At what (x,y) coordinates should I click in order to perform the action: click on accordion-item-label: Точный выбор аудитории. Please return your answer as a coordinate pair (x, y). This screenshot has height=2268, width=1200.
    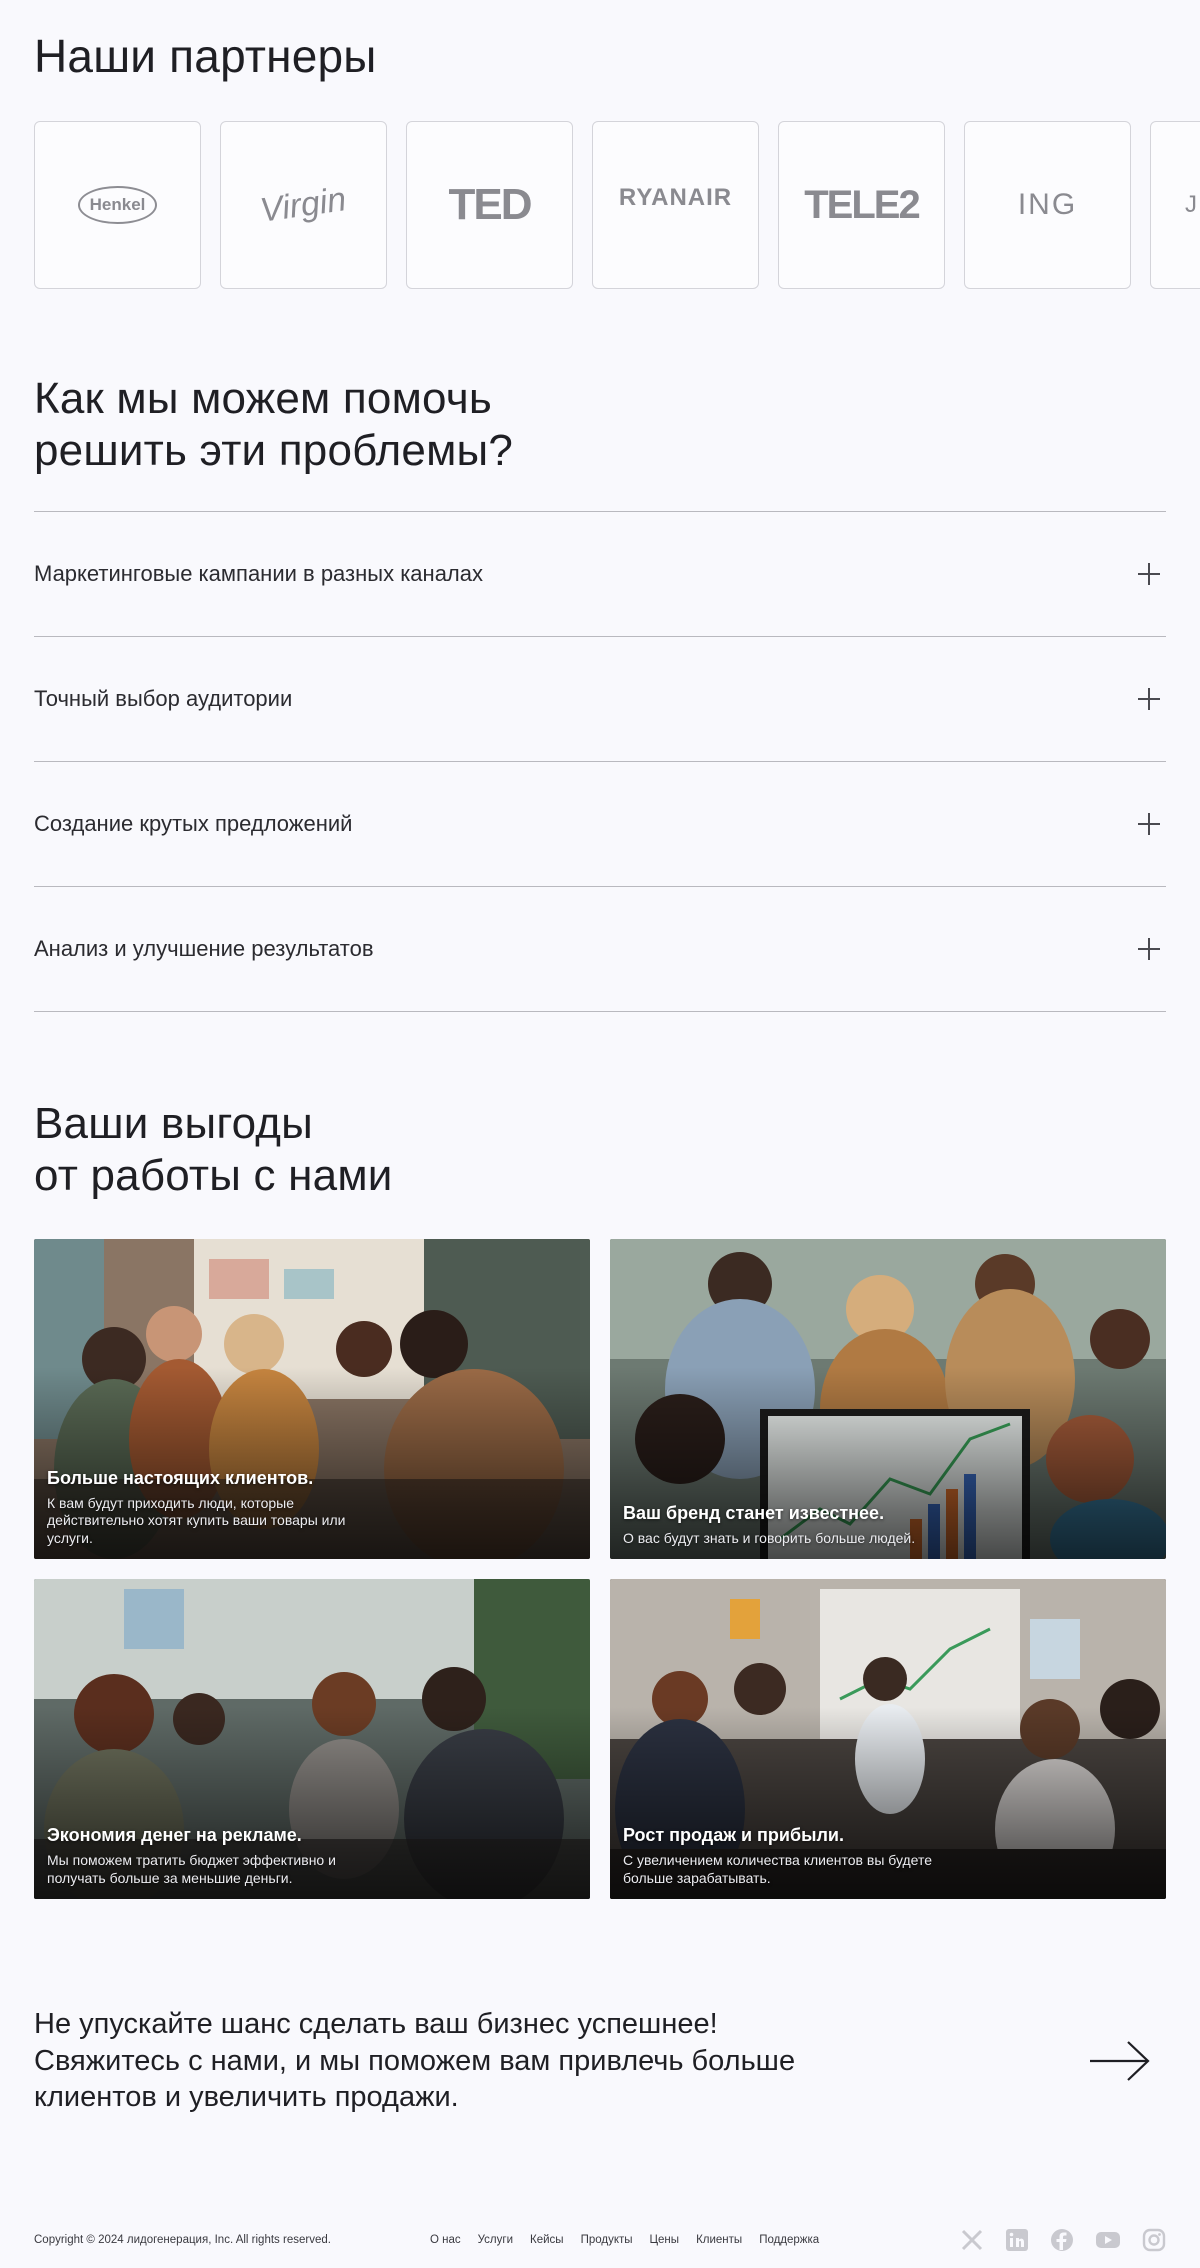
    Looking at the image, I should click on (163, 698).